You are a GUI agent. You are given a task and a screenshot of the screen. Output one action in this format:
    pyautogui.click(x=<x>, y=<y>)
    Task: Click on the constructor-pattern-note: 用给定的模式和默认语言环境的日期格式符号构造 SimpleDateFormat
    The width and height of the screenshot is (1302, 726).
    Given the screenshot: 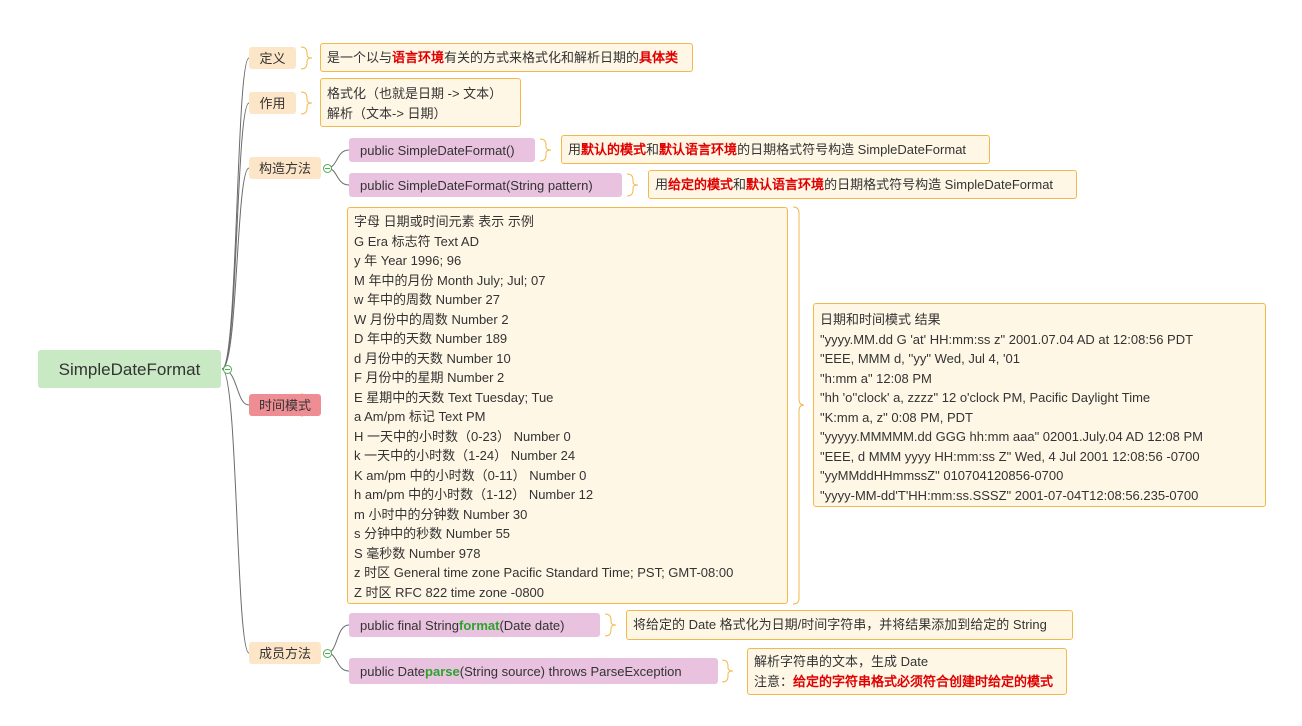 What is the action you would take?
    pyautogui.click(x=862, y=184)
    